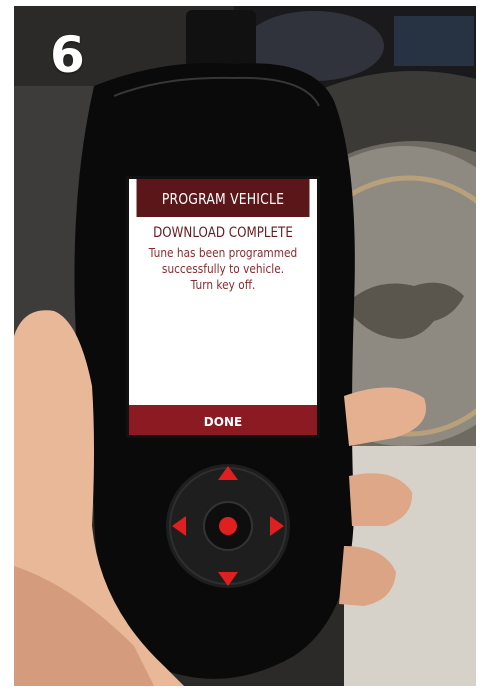 The width and height of the screenshot is (482, 692). Describe the element at coordinates (67, 55) in the screenshot. I see `step-number: 6` at that location.